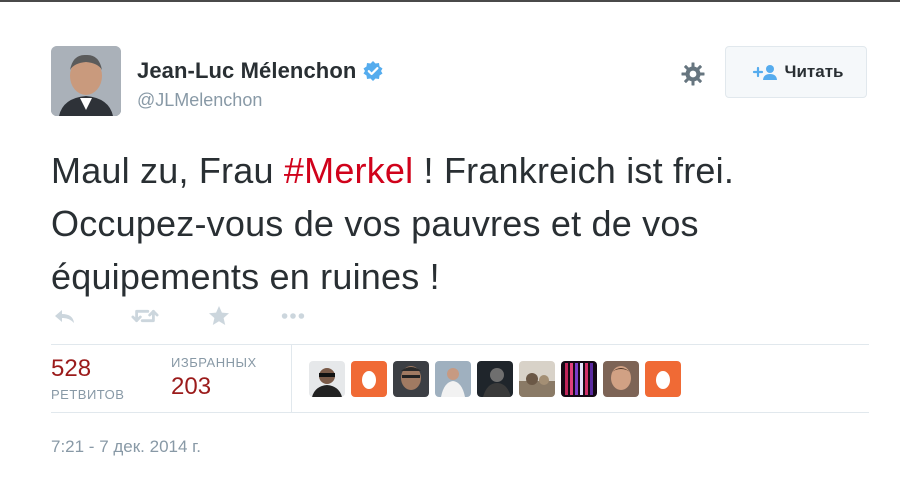 The width and height of the screenshot is (900, 481). Describe the element at coordinates (199, 100) in the screenshot. I see `user-handle: @JLMelenchon` at that location.